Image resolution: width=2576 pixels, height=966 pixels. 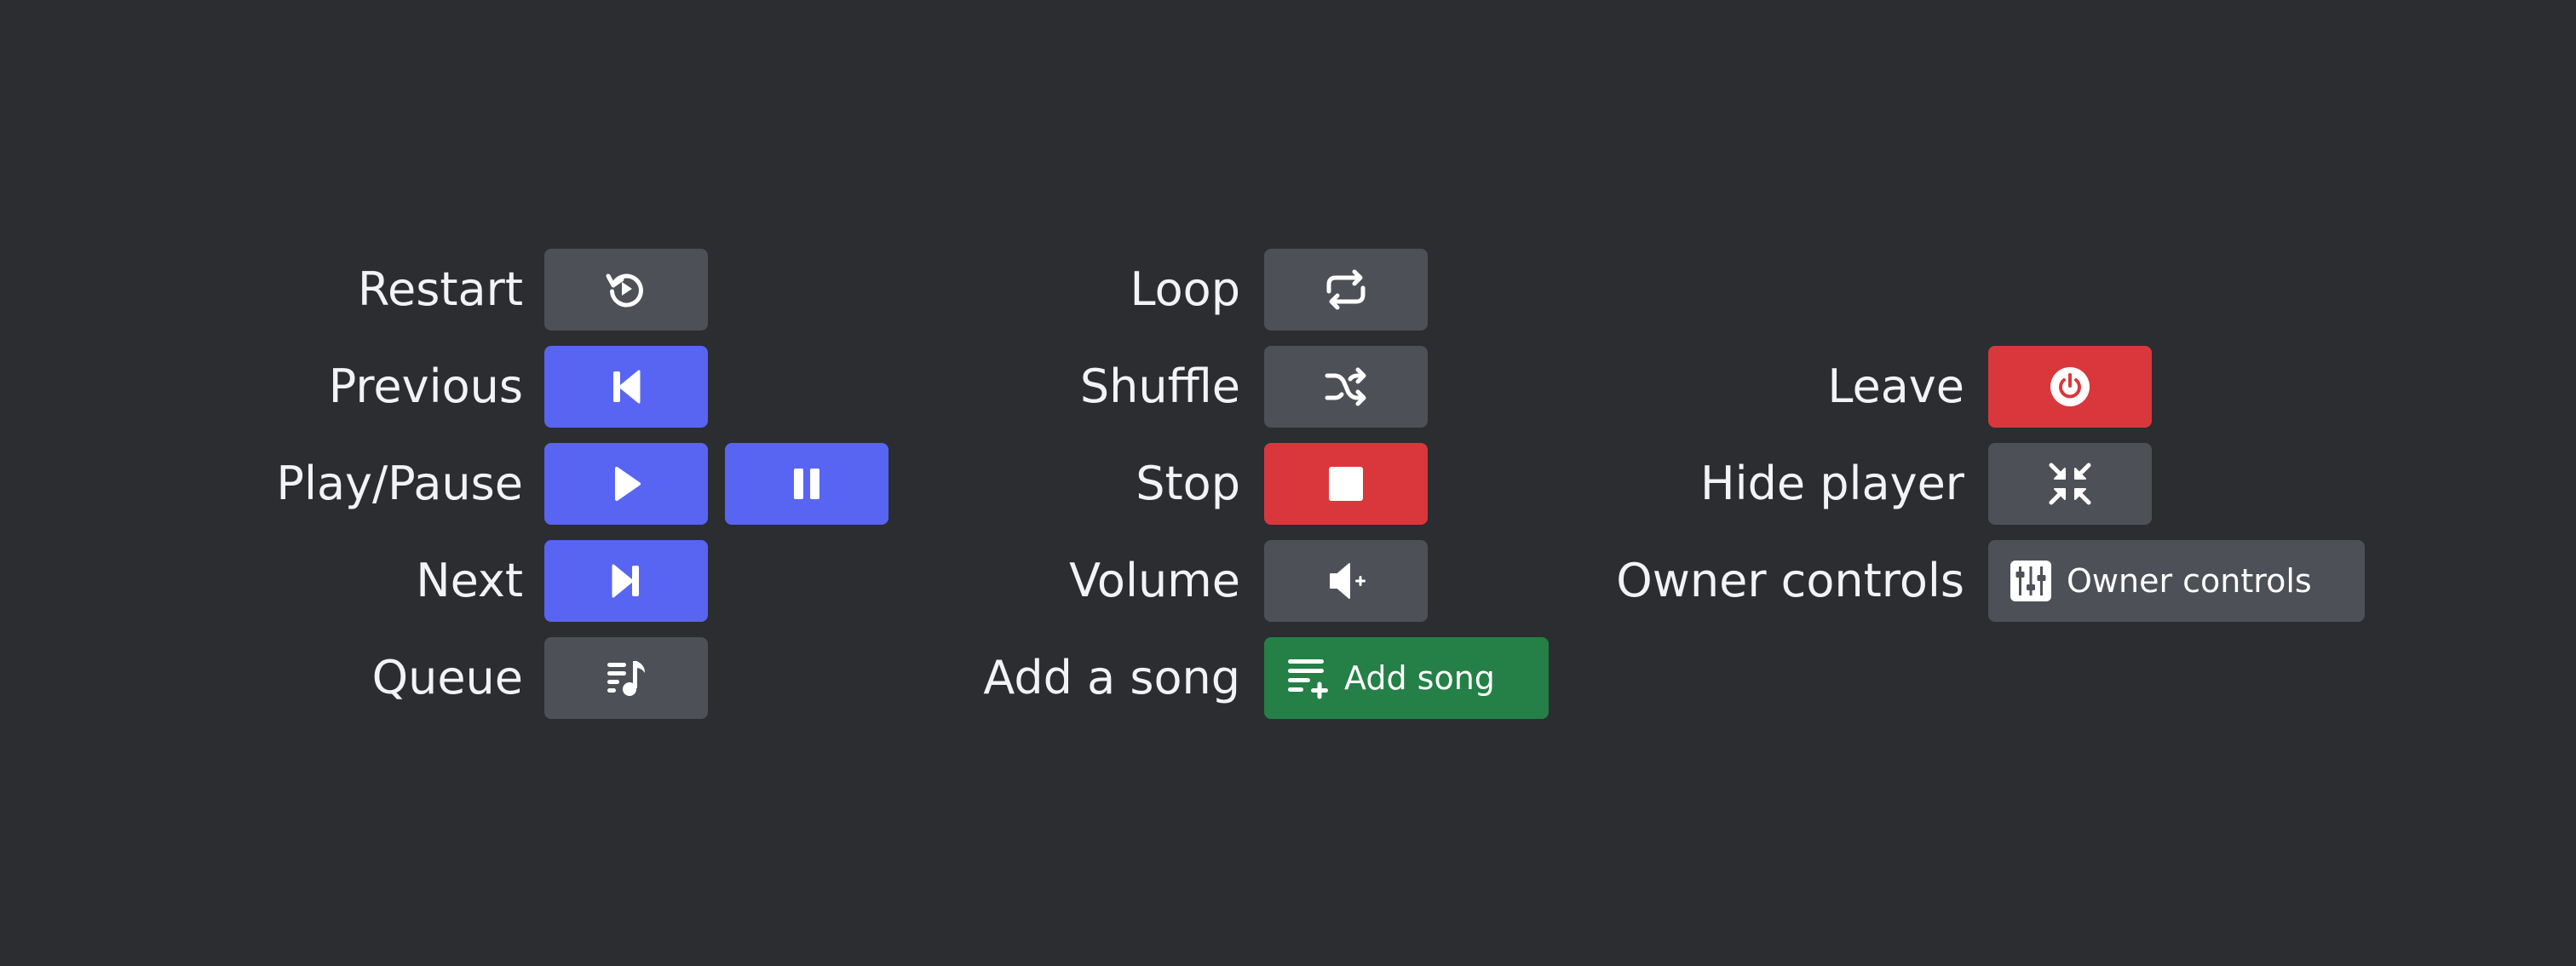 I want to click on previous-button, so click(x=626, y=387).